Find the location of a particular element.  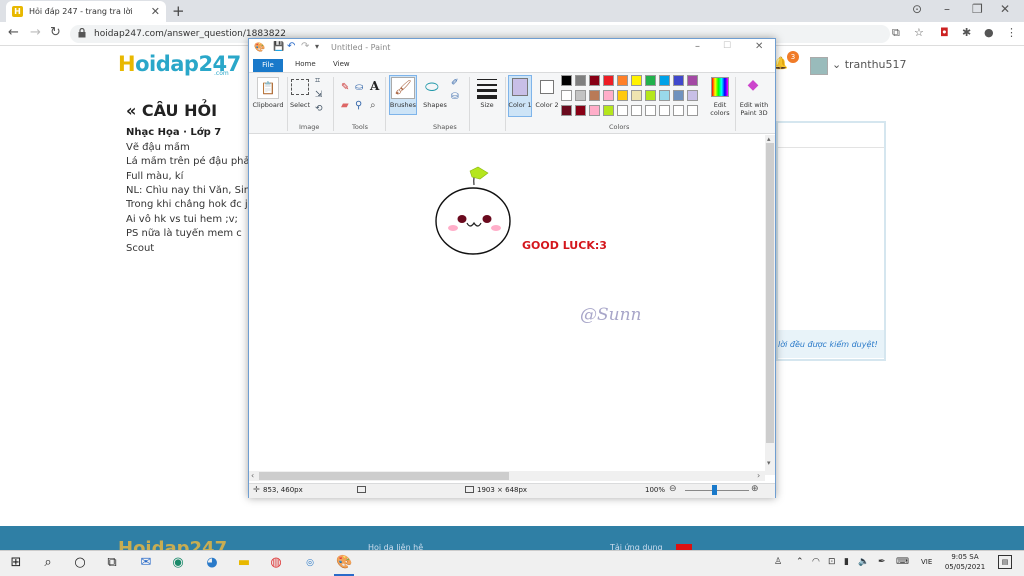

network-icon: ⊡ is located at coordinates (832, 562).